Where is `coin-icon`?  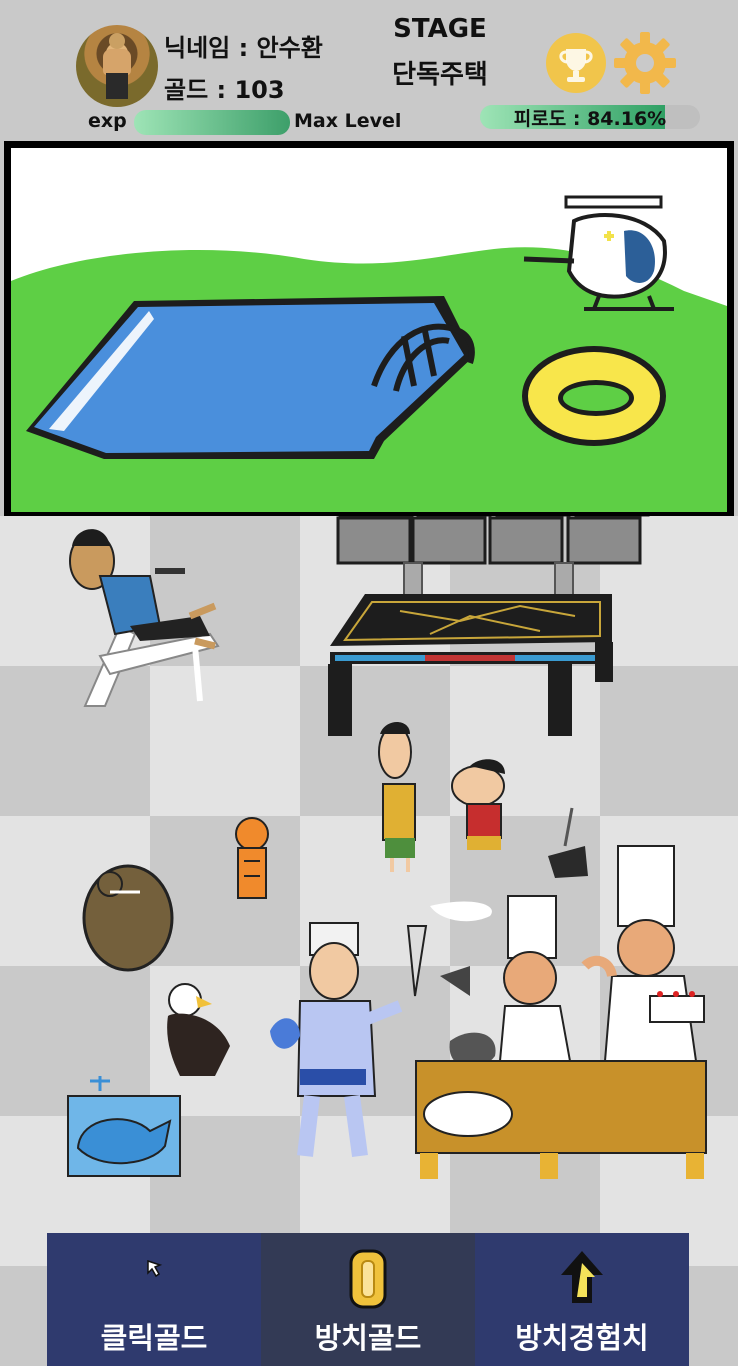 coin-icon is located at coordinates (368, 1281).